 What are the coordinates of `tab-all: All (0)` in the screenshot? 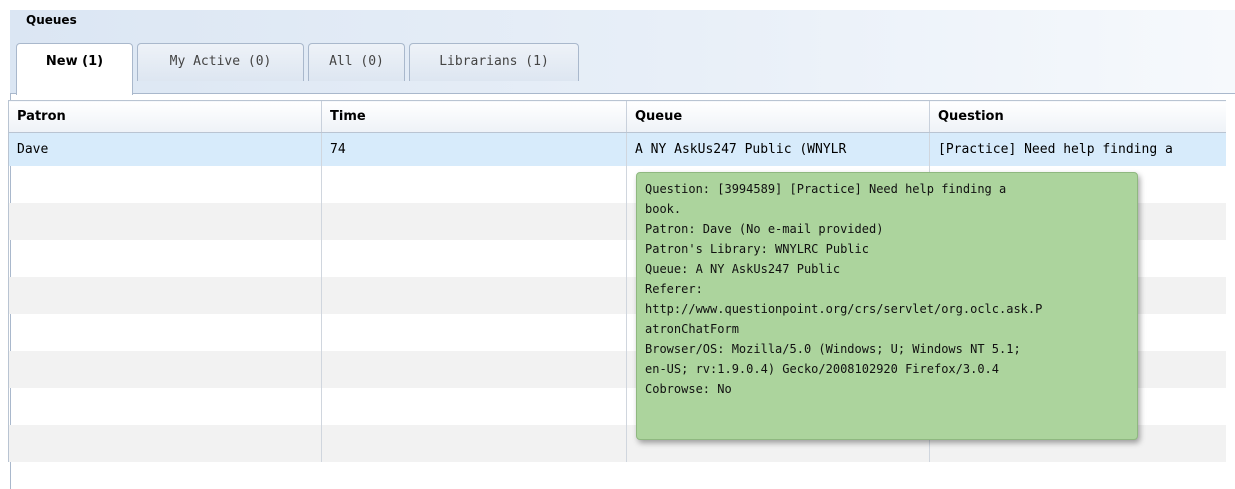 It's located at (356, 62).